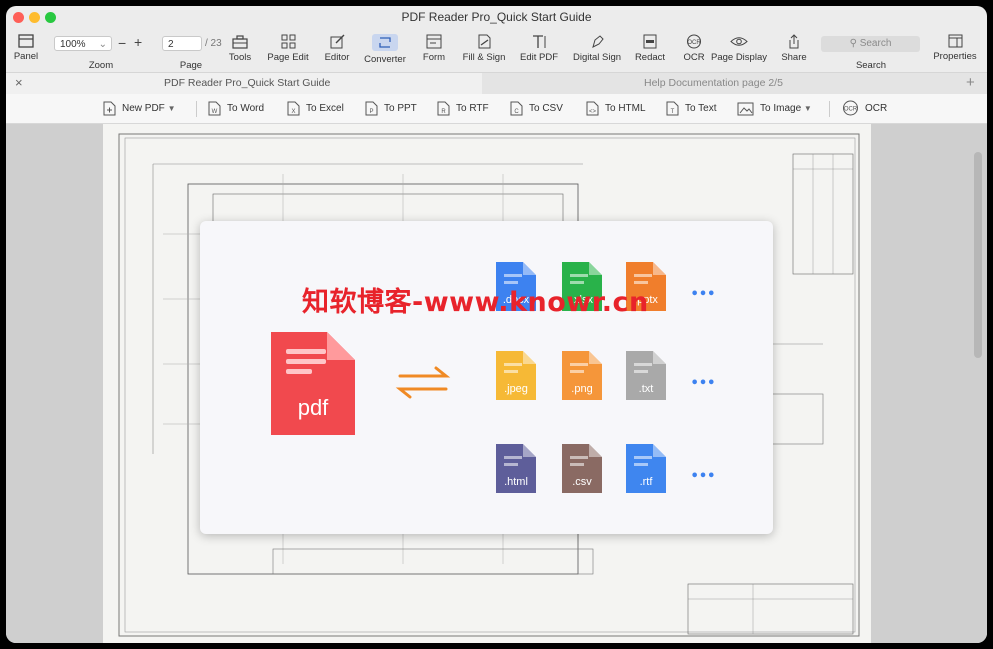 The height and width of the screenshot is (649, 993). What do you see at coordinates (516, 112) in the screenshot?
I see `svg-text: C` at bounding box center [516, 112].